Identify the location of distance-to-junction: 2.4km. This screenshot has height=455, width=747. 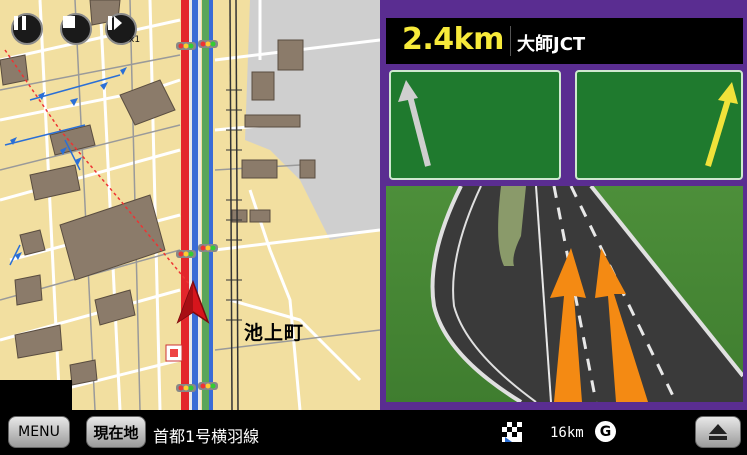
(453, 39).